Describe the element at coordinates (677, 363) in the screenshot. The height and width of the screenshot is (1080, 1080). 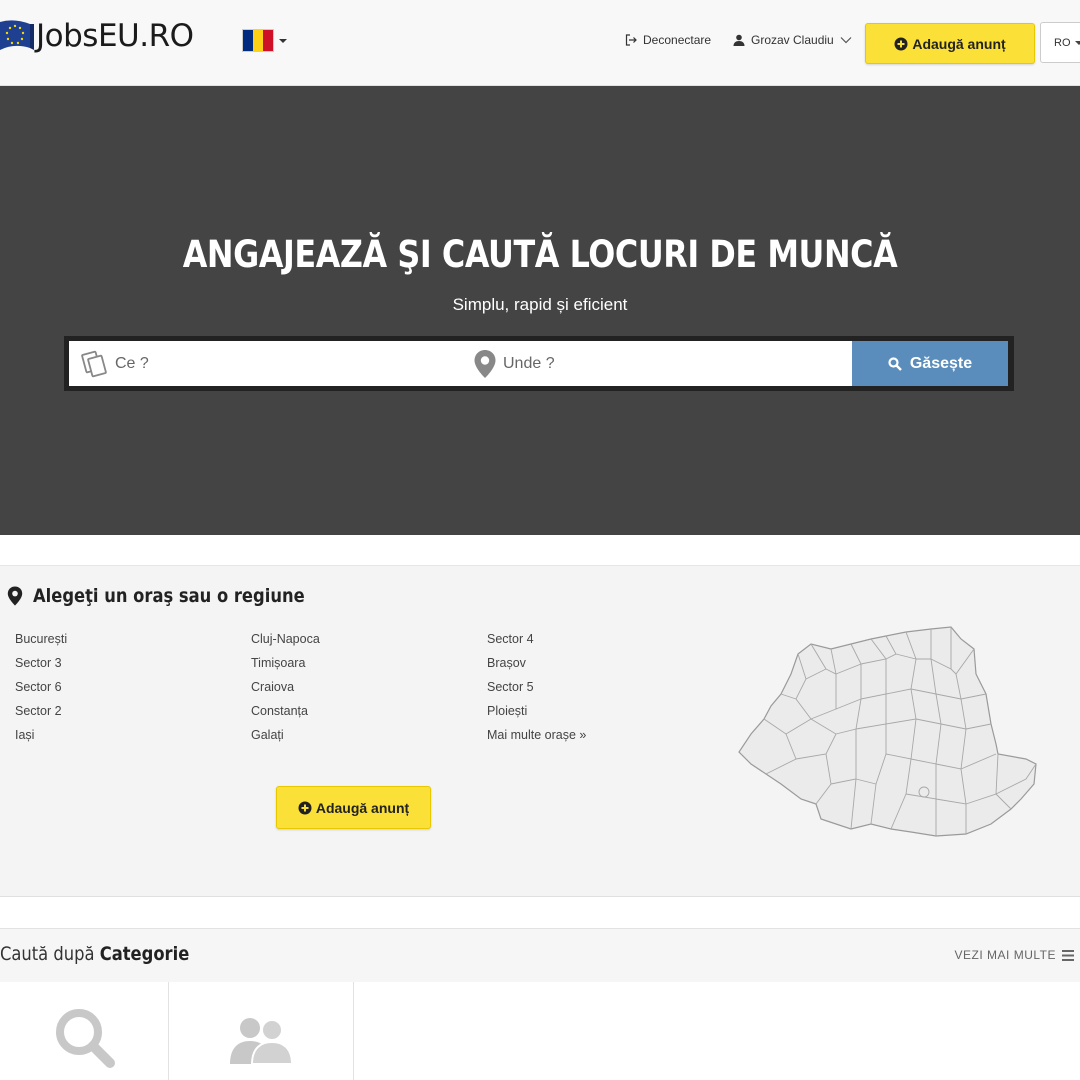
I see `where-input` at that location.